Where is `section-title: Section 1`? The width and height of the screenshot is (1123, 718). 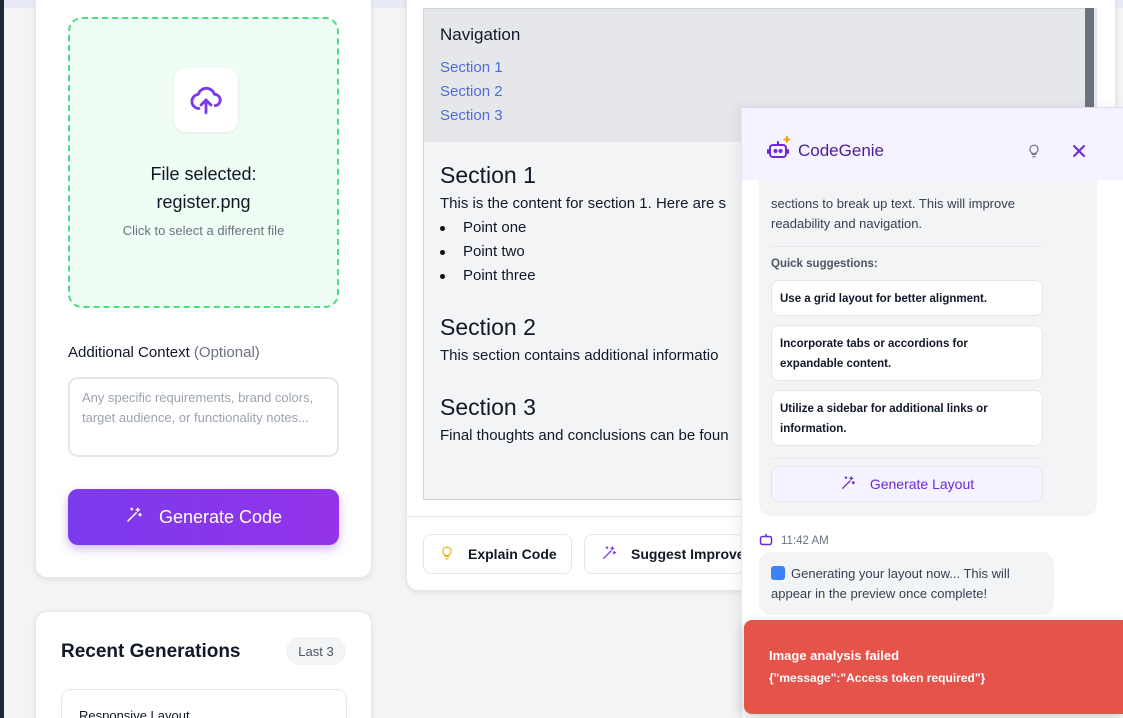 section-title: Section 1 is located at coordinates (488, 175).